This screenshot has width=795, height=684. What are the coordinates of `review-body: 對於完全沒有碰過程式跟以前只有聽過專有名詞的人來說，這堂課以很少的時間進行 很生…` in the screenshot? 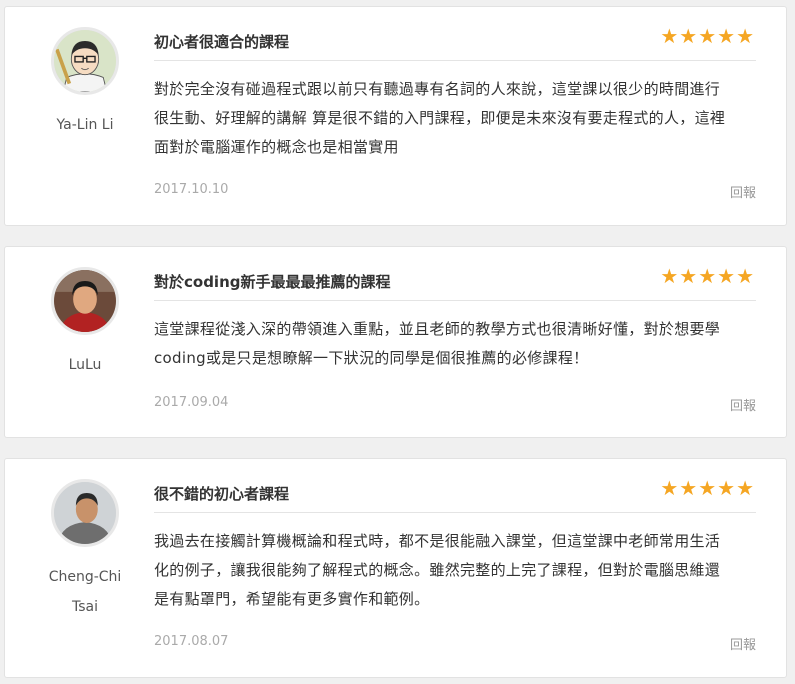 It's located at (440, 118).